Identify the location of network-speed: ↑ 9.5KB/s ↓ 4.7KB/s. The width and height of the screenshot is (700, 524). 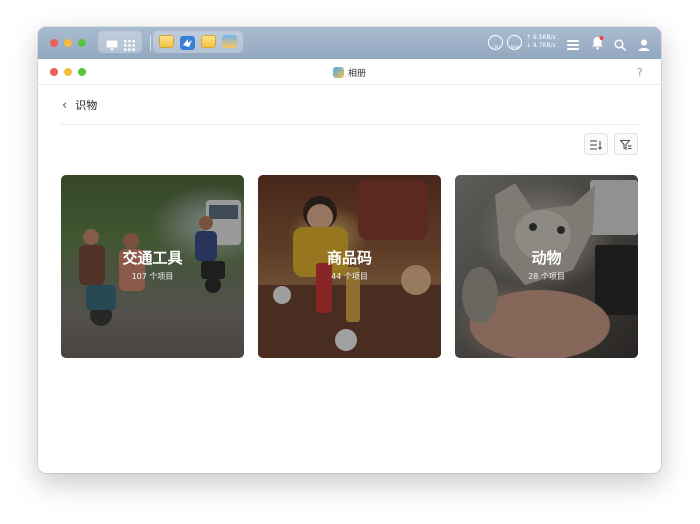
(541, 41).